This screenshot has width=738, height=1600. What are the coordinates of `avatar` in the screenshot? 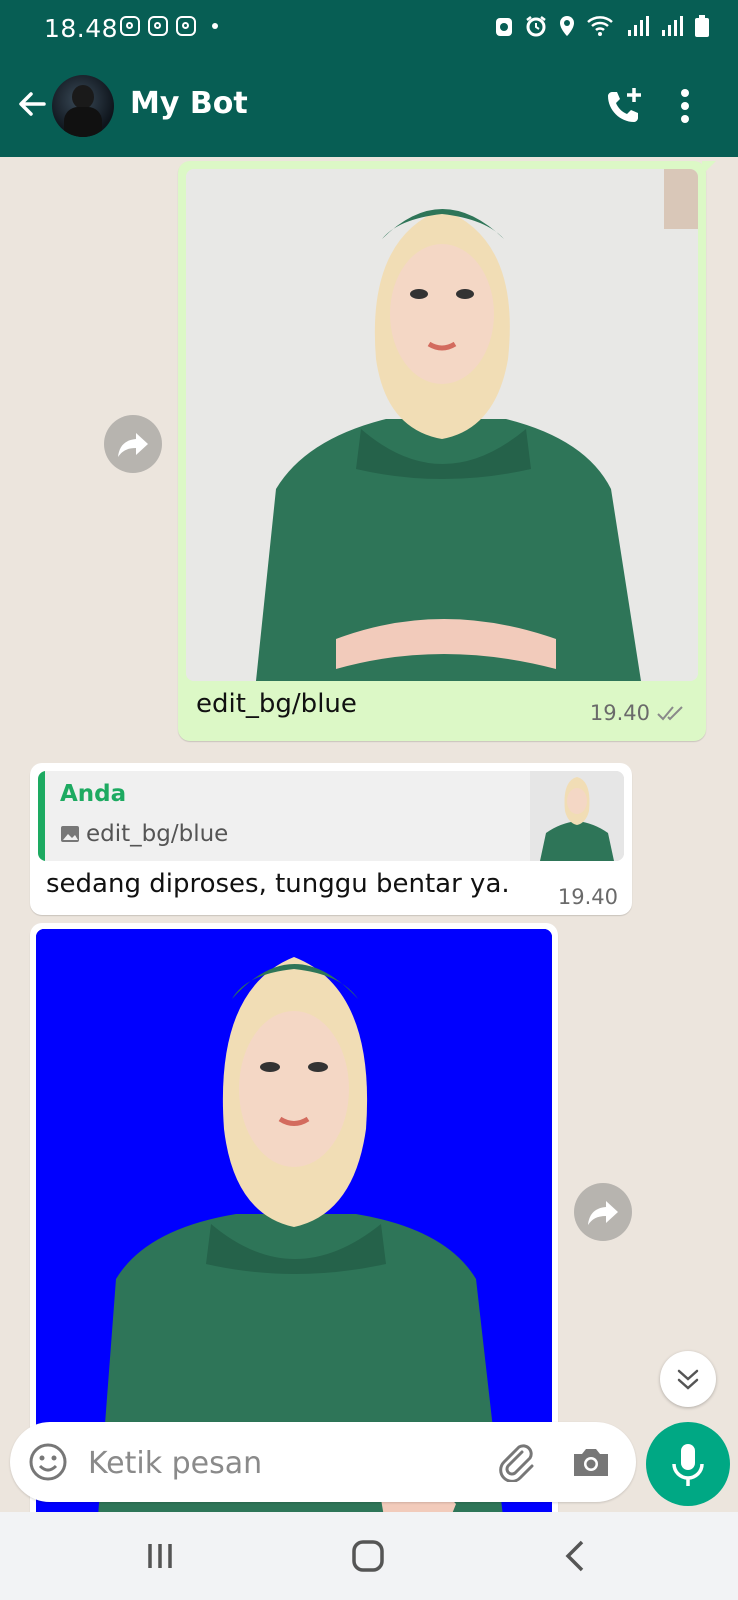 It's located at (83, 106).